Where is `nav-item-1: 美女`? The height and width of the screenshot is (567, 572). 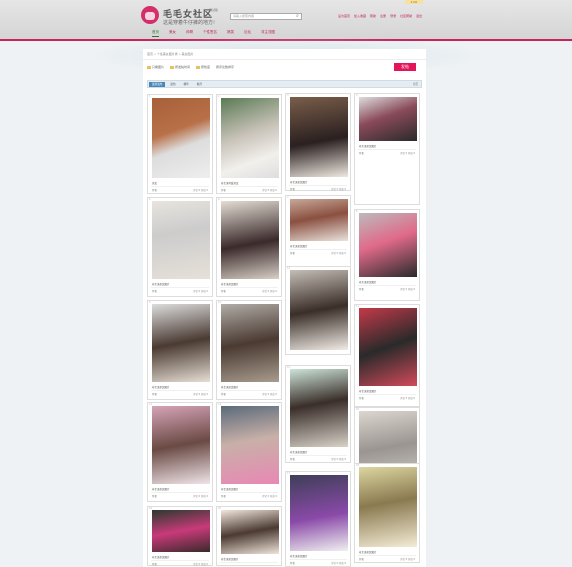
nav-item-1: 美女 is located at coordinates (172, 33).